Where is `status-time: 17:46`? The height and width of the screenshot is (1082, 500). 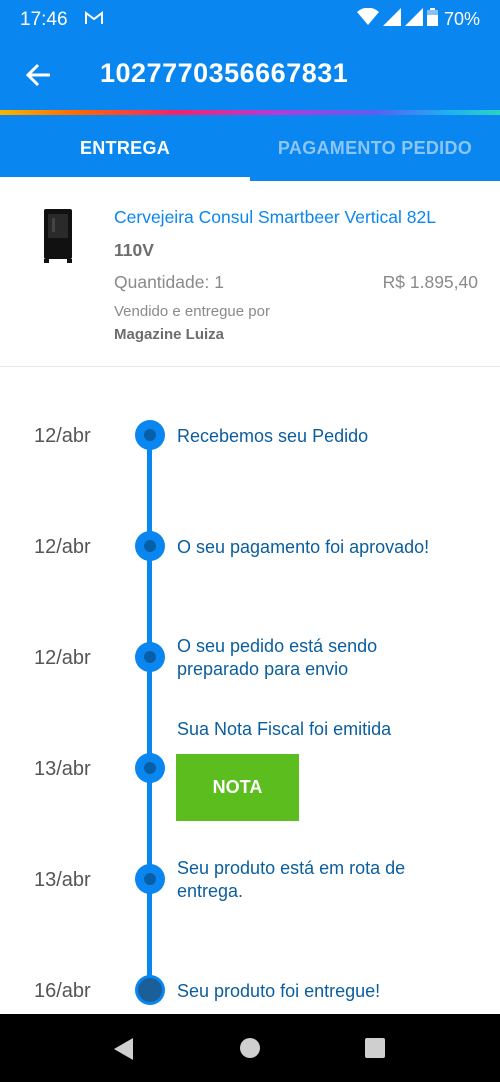
status-time: 17:46 is located at coordinates (44, 19).